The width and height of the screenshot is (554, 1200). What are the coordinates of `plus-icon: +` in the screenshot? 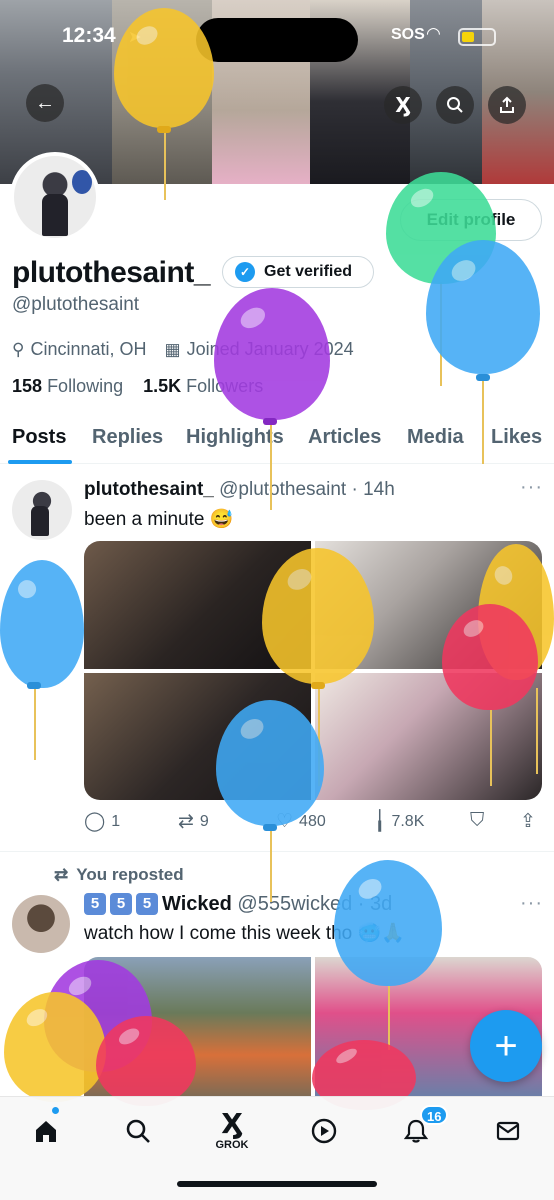 It's located at (506, 1045).